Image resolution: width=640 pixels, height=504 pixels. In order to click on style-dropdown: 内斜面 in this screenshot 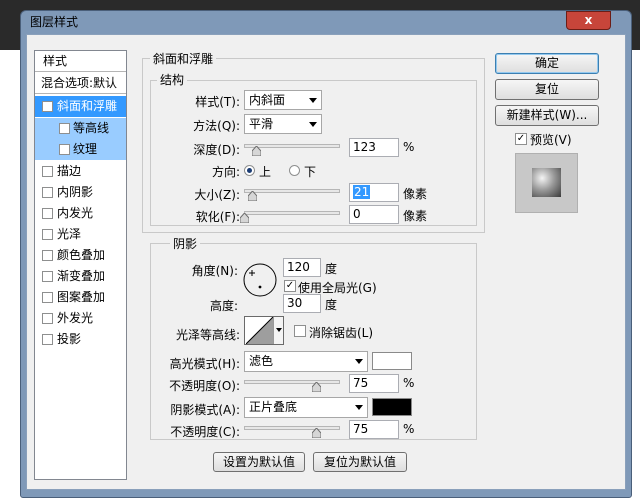, I will do `click(283, 100)`.